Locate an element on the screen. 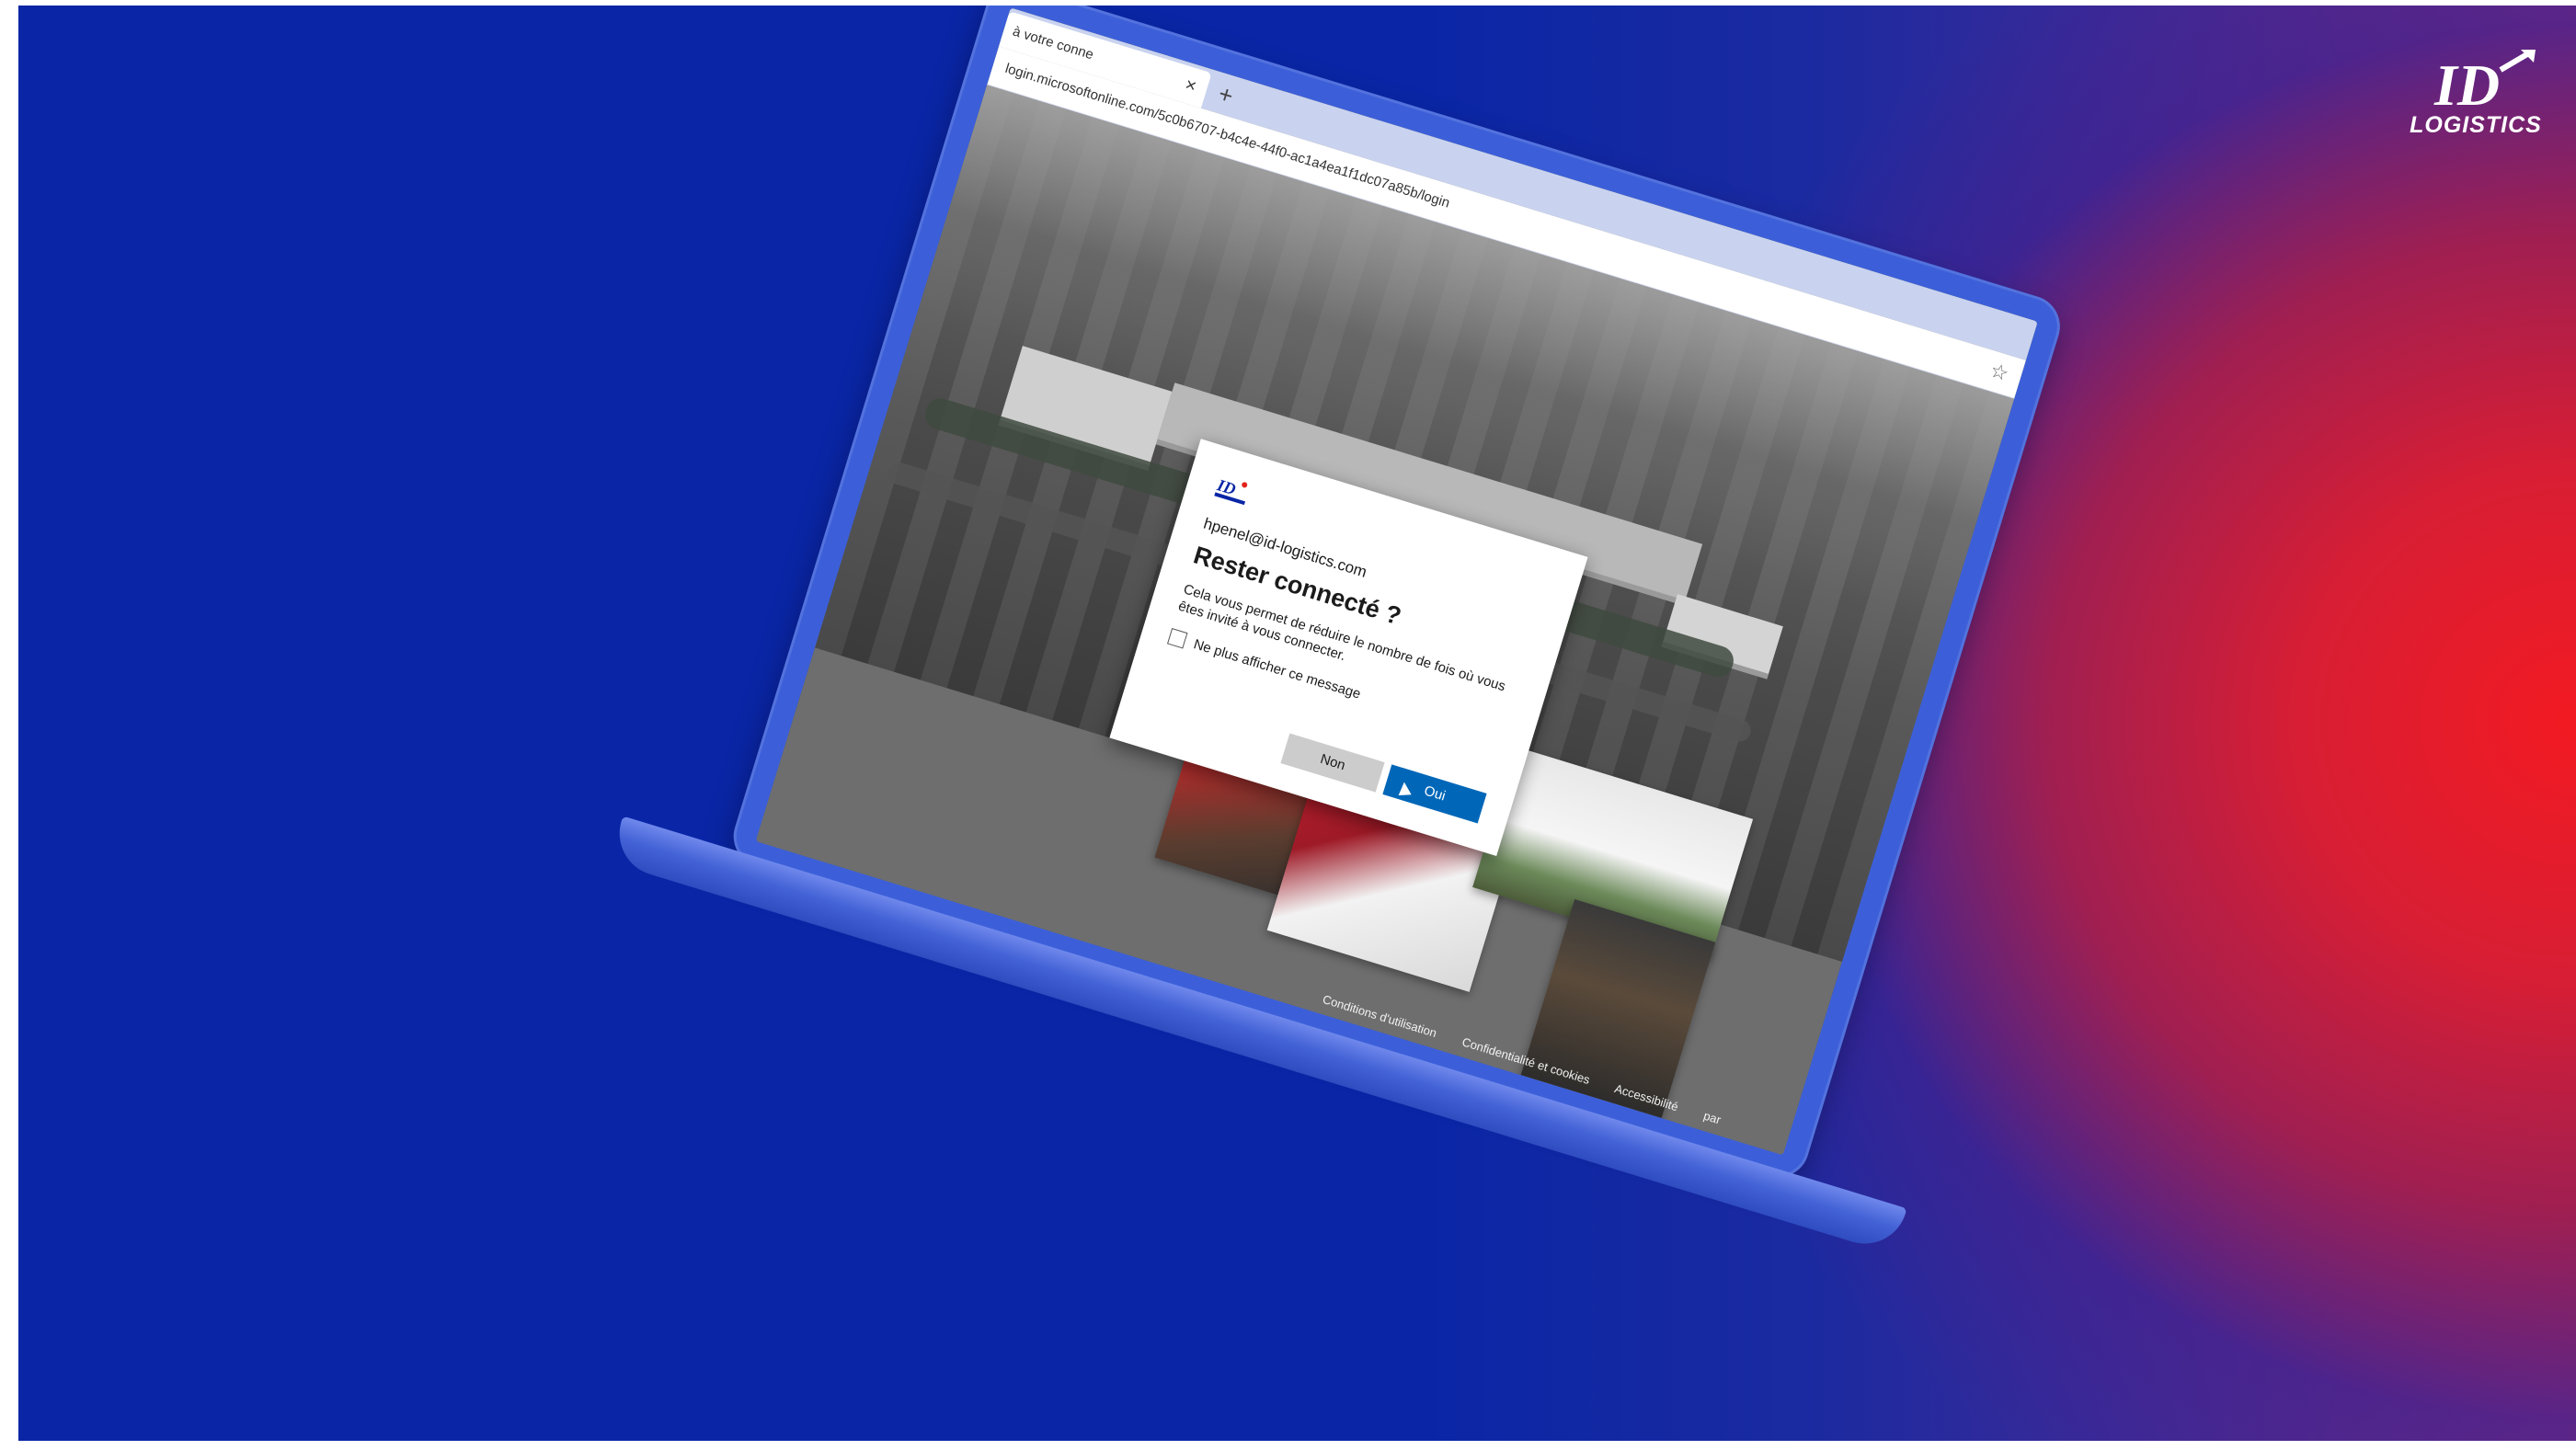 The width and height of the screenshot is (2576, 1450). id-logistics-mini-logo-icon: ID is located at coordinates (1231, 491).